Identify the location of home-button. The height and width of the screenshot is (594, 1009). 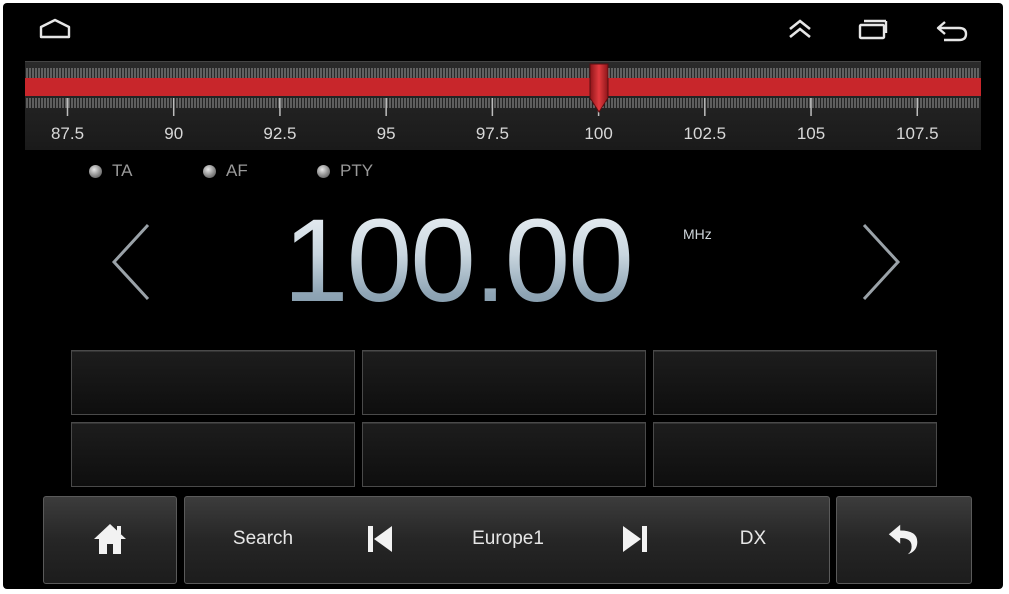
(110, 539).